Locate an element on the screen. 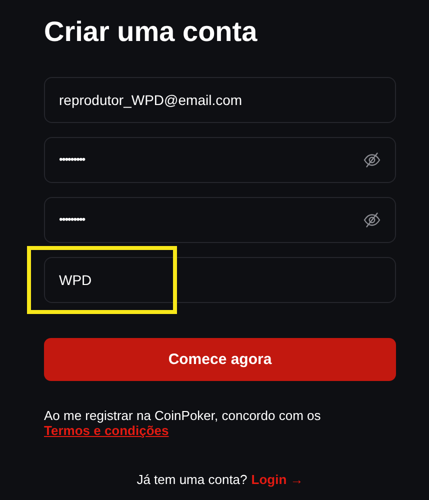 Image resolution: width=429 pixels, height=500 pixels. terms-text: Ao me registrar na CoinPoker, concordo com os Termos e condições is located at coordinates (183, 423).